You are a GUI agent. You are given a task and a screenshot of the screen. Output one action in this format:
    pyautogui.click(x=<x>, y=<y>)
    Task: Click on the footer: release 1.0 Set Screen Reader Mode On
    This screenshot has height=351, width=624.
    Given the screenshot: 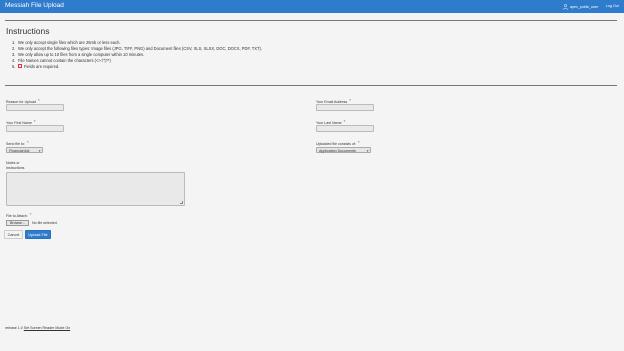 What is the action you would take?
    pyautogui.click(x=37, y=328)
    